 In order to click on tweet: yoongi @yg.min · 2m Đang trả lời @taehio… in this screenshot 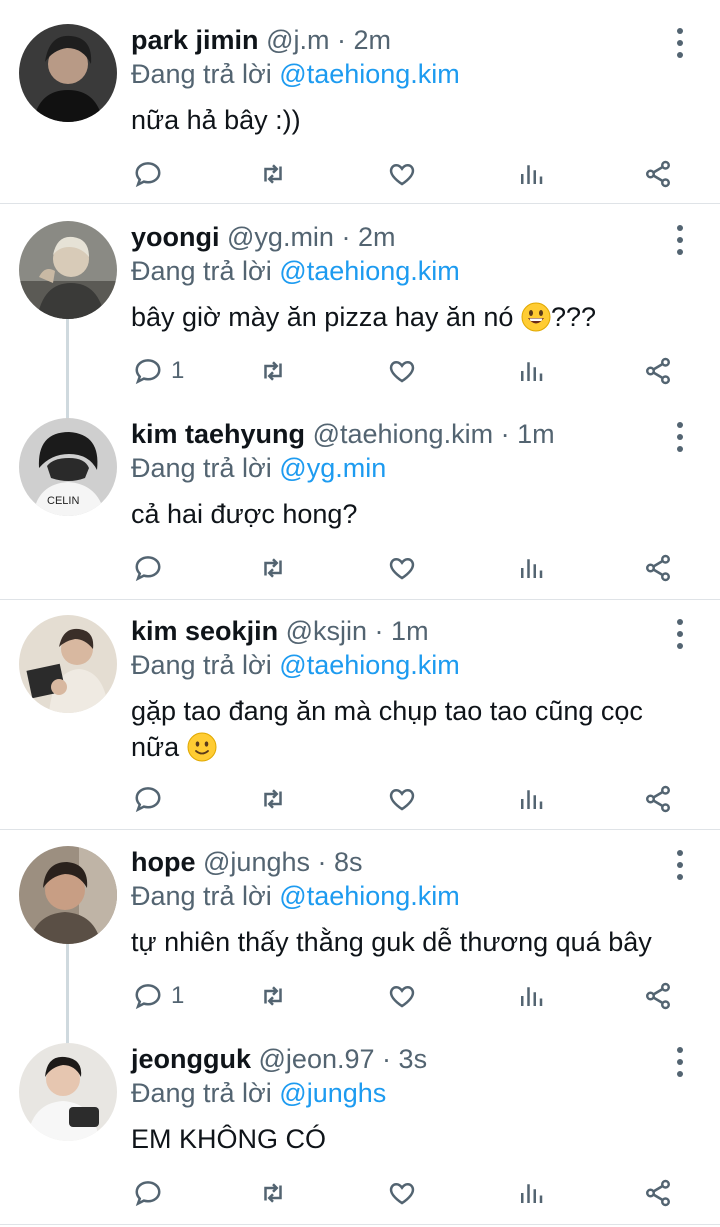, I will do `click(360, 307)`.